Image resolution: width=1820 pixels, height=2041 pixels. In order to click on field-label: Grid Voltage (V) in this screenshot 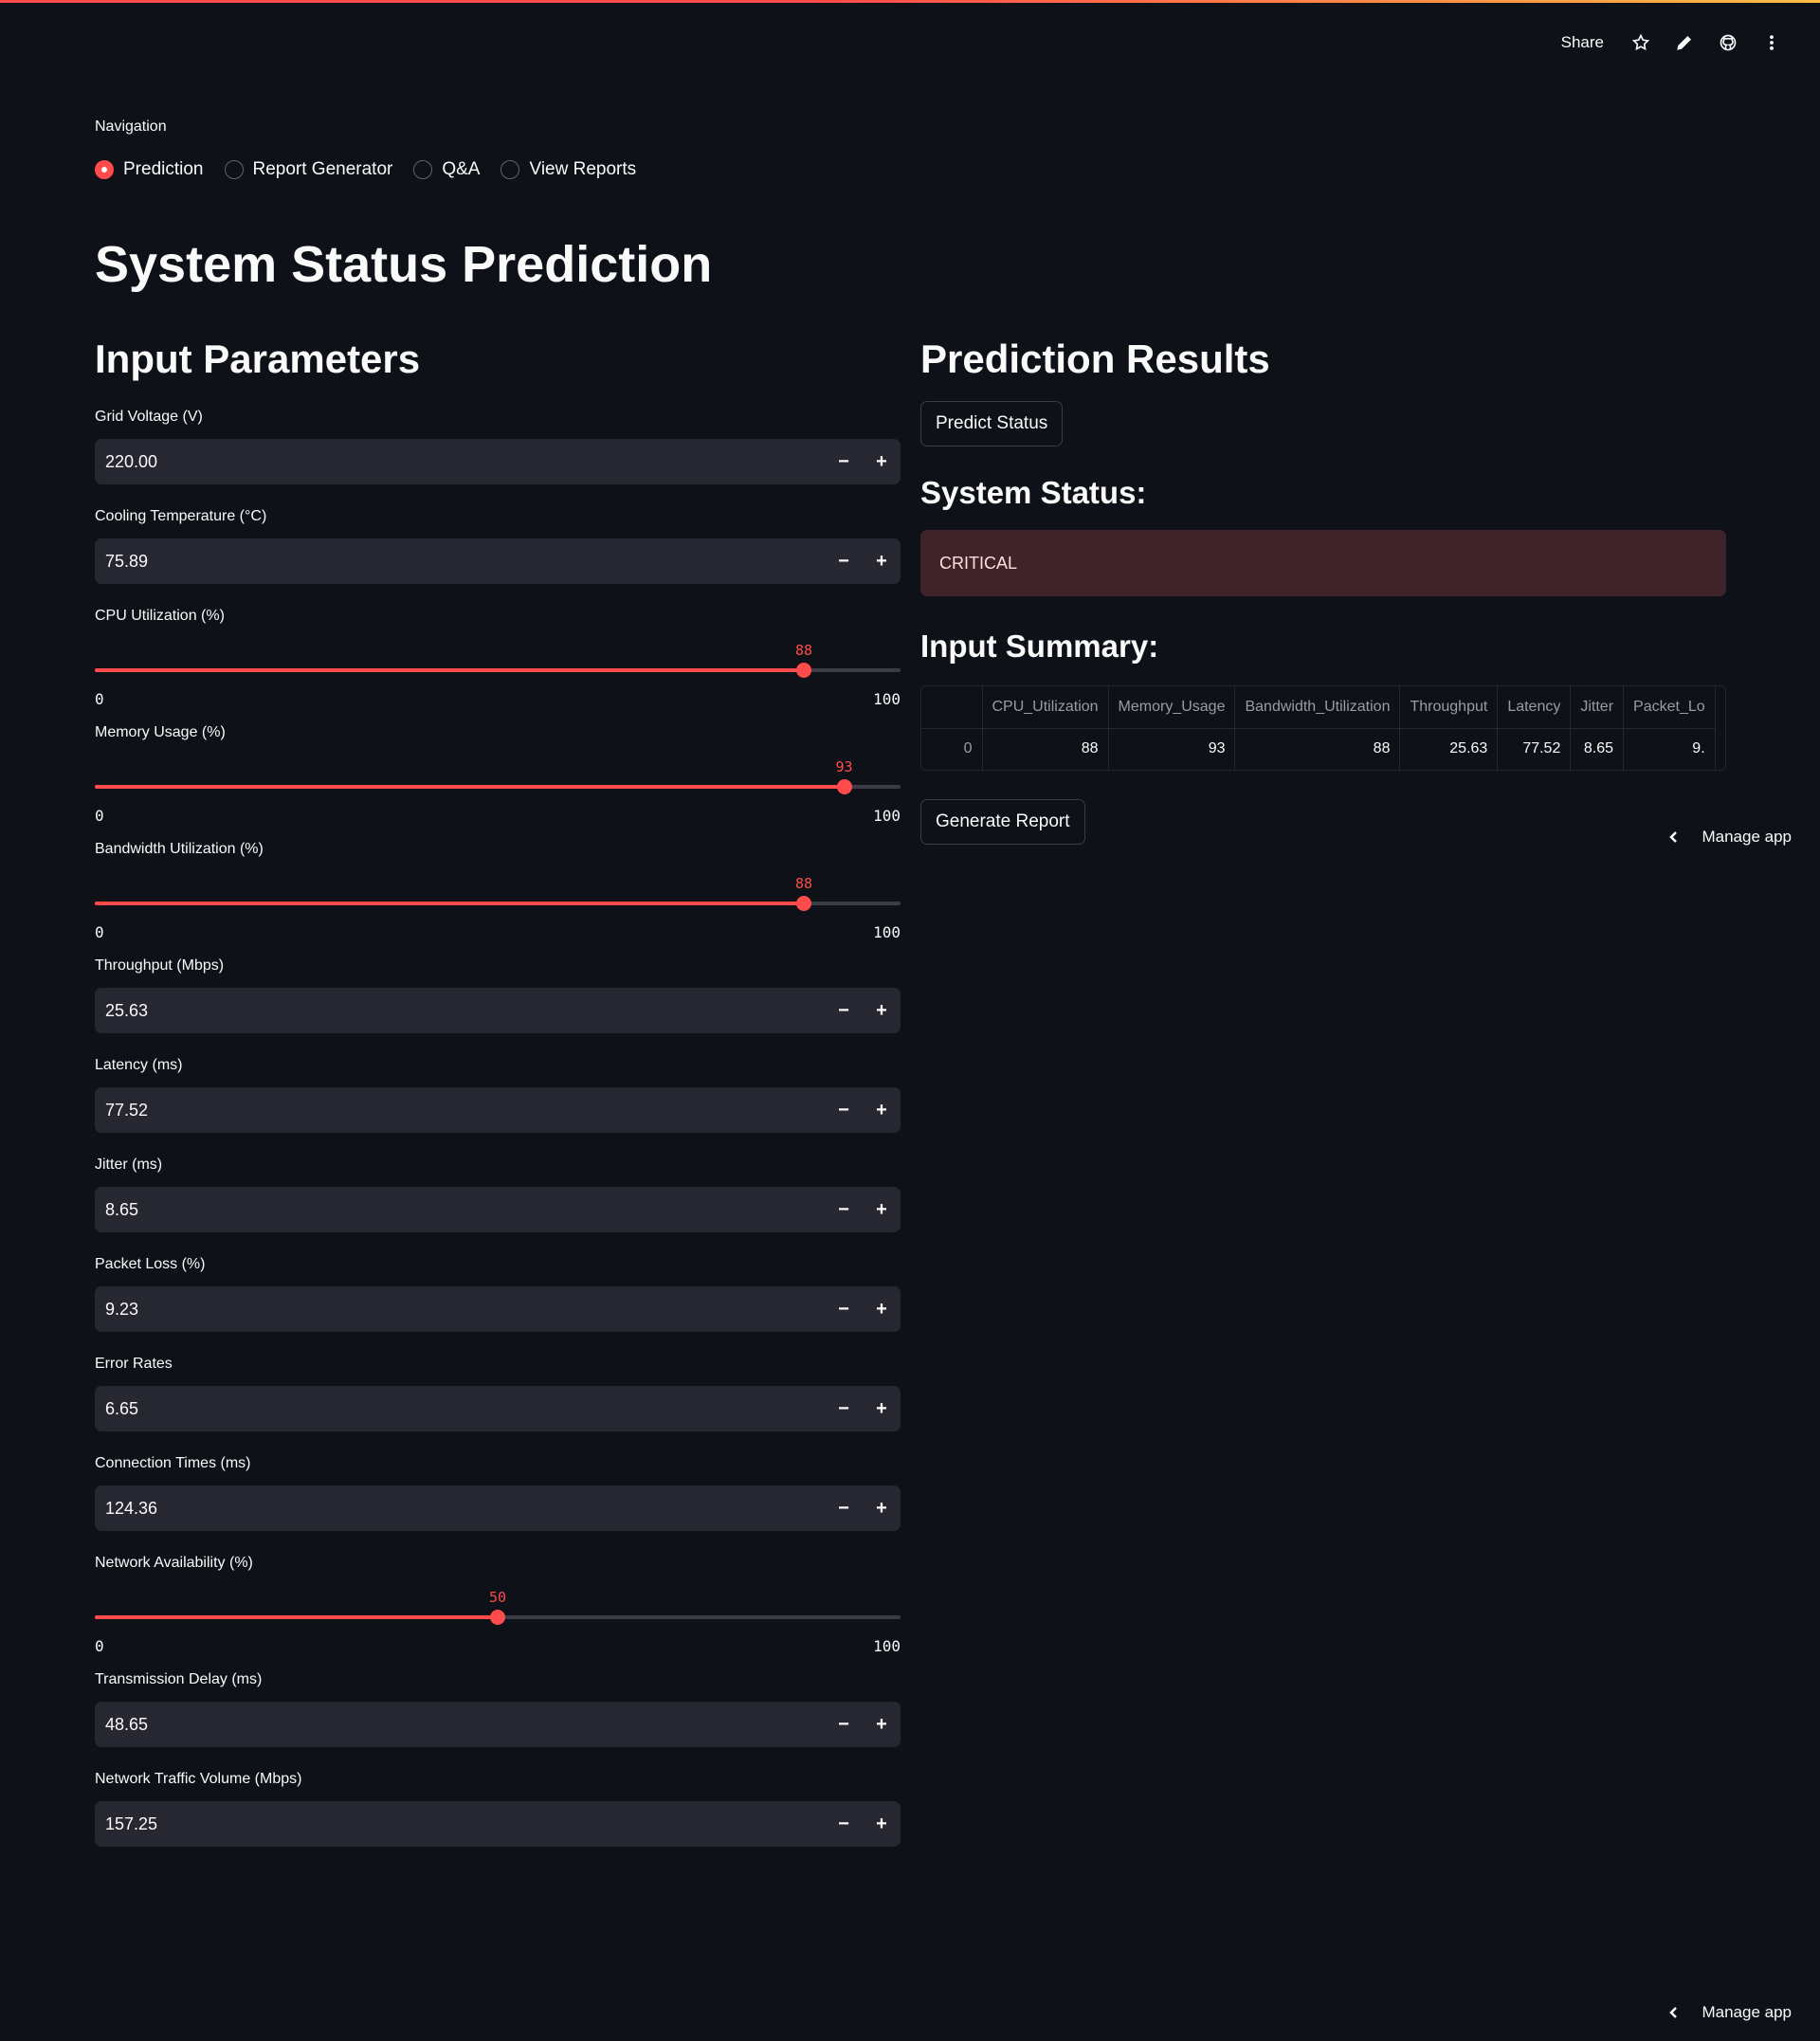, I will do `click(149, 417)`.